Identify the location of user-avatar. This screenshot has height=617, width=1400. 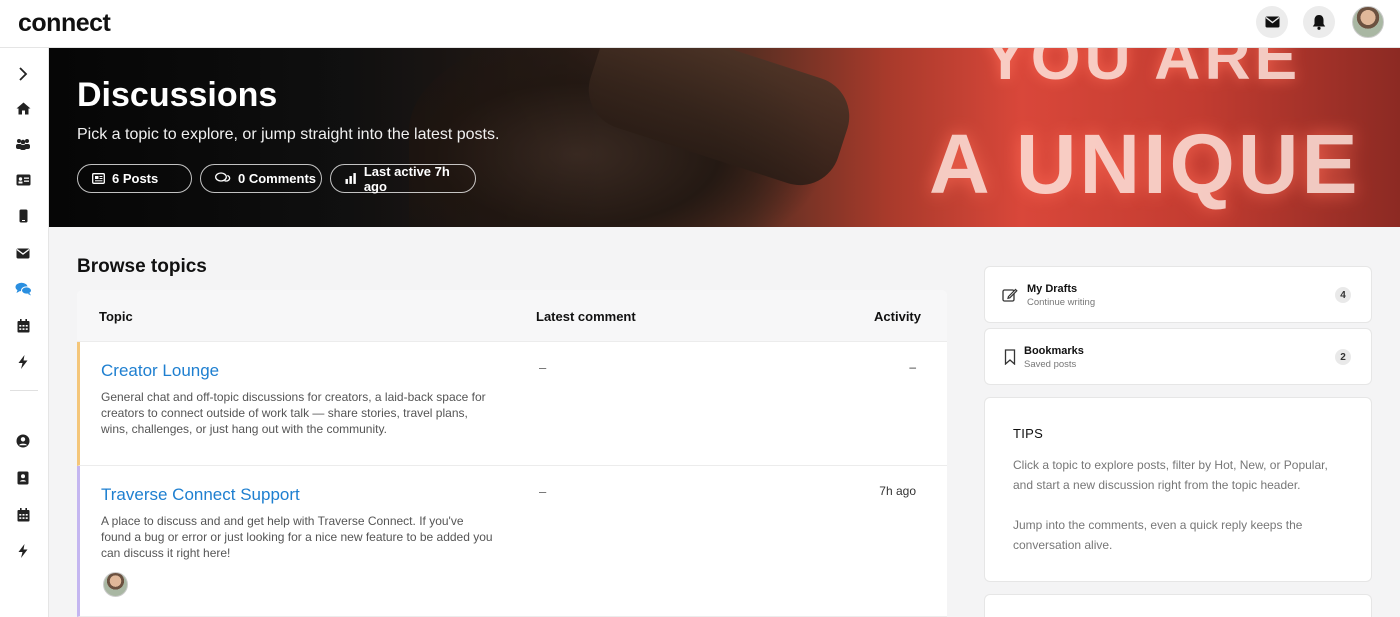
(1368, 22).